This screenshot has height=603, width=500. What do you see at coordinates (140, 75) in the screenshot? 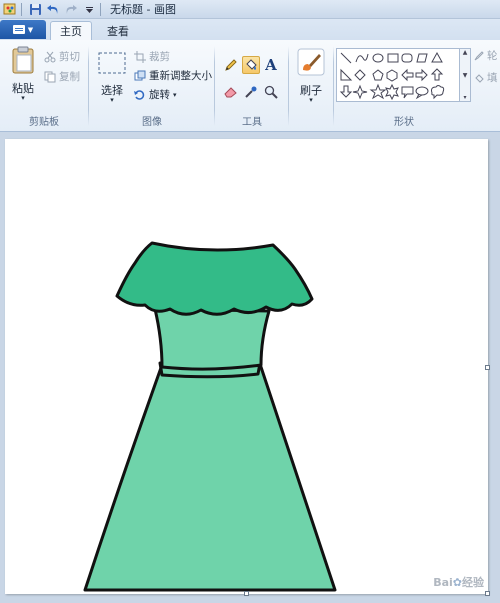
I see `resize-icon` at bounding box center [140, 75].